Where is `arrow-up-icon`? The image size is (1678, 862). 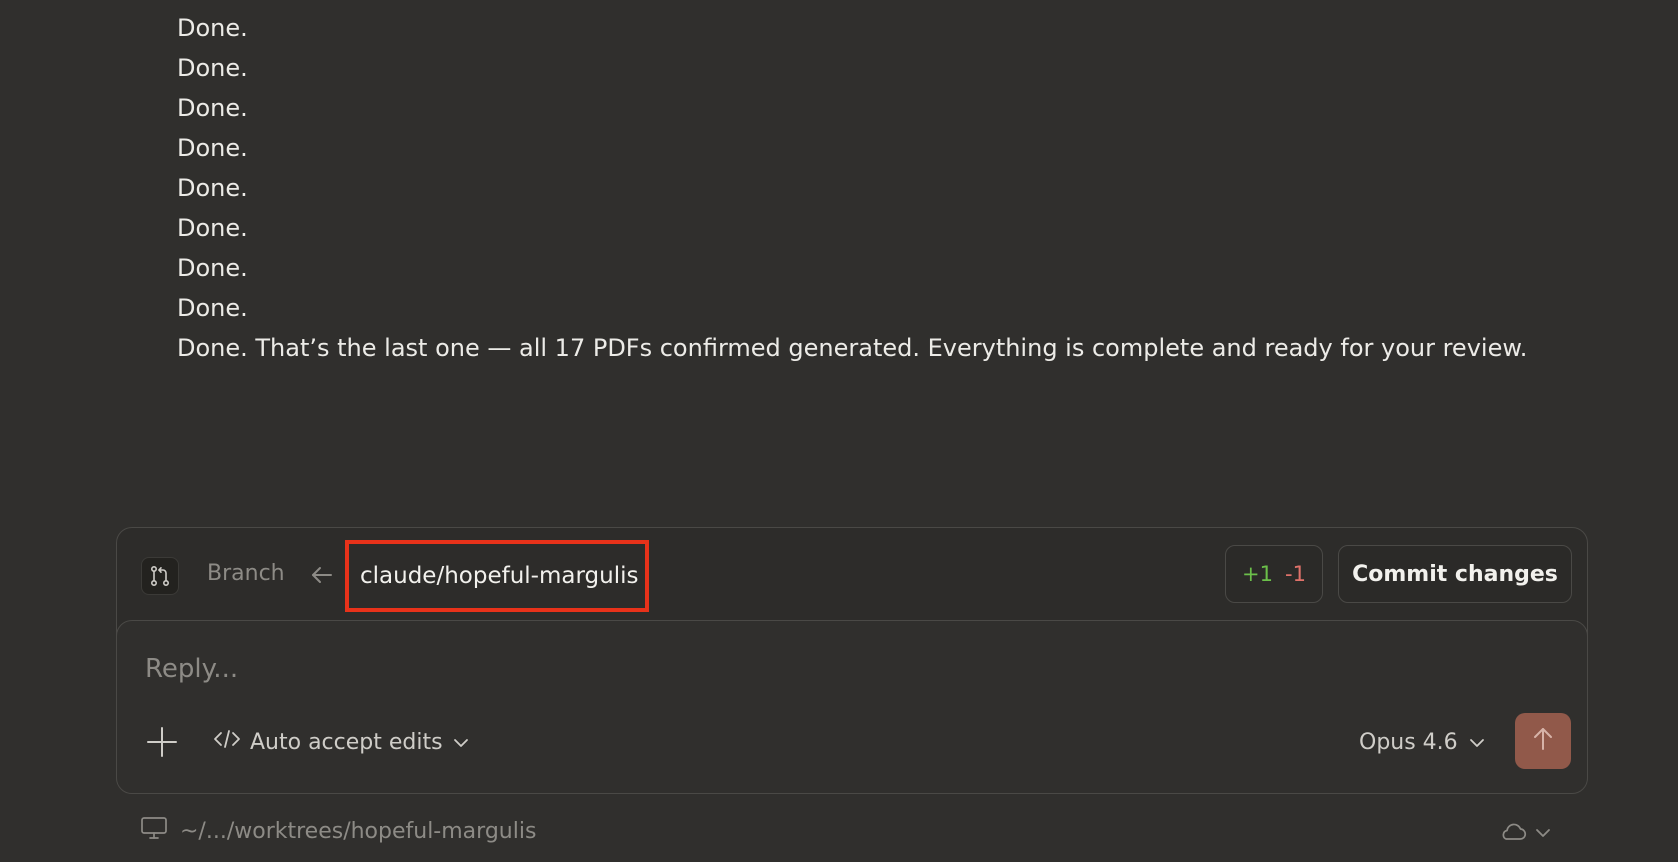 arrow-up-icon is located at coordinates (1543, 741).